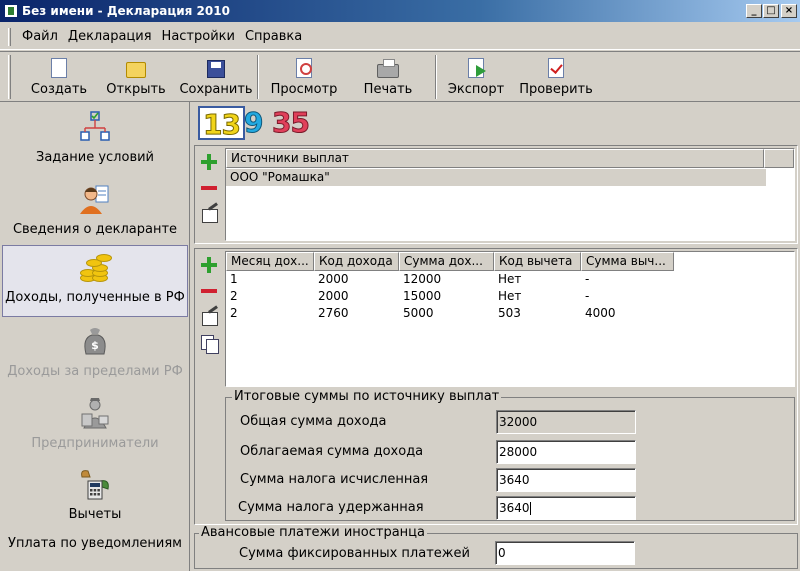  I want to click on window-title: Без имени - Декларация 2010, so click(126, 11).